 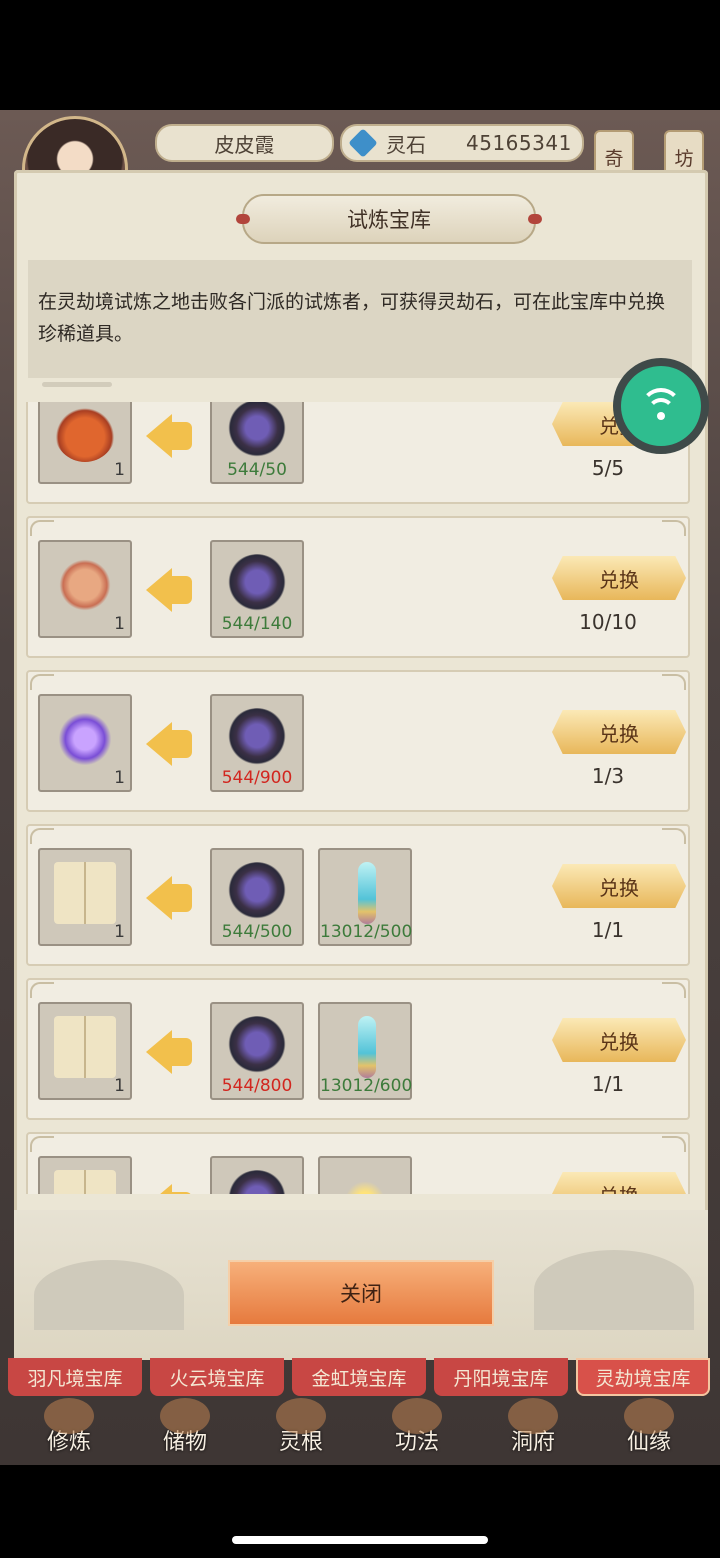 What do you see at coordinates (75, 1377) in the screenshot?
I see `tab-yufan: 羽凡境宝库` at bounding box center [75, 1377].